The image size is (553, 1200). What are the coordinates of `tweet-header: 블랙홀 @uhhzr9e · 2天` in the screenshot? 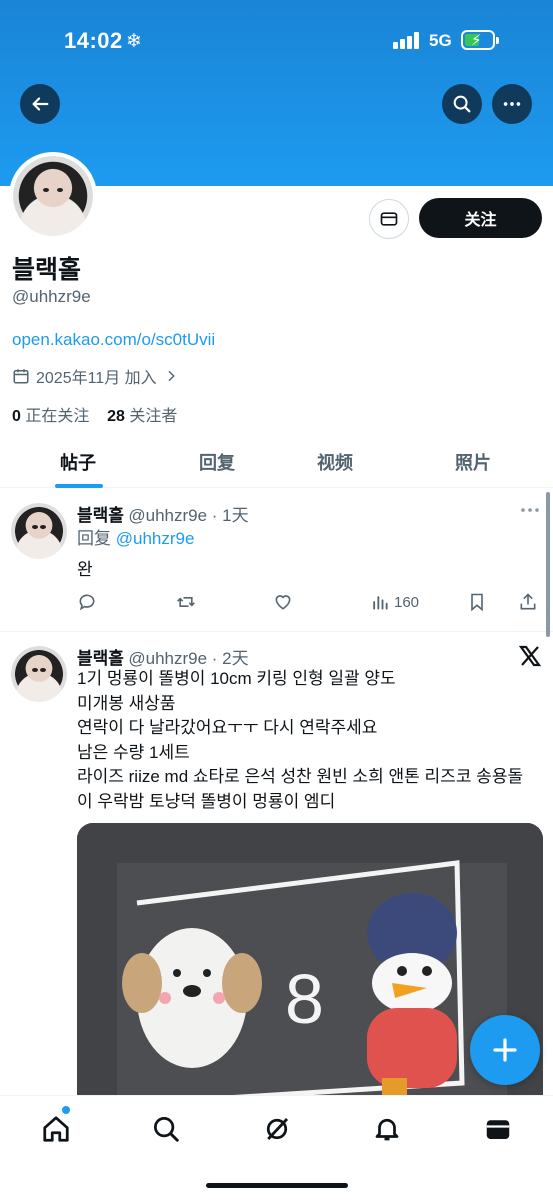 It's located at (163, 656).